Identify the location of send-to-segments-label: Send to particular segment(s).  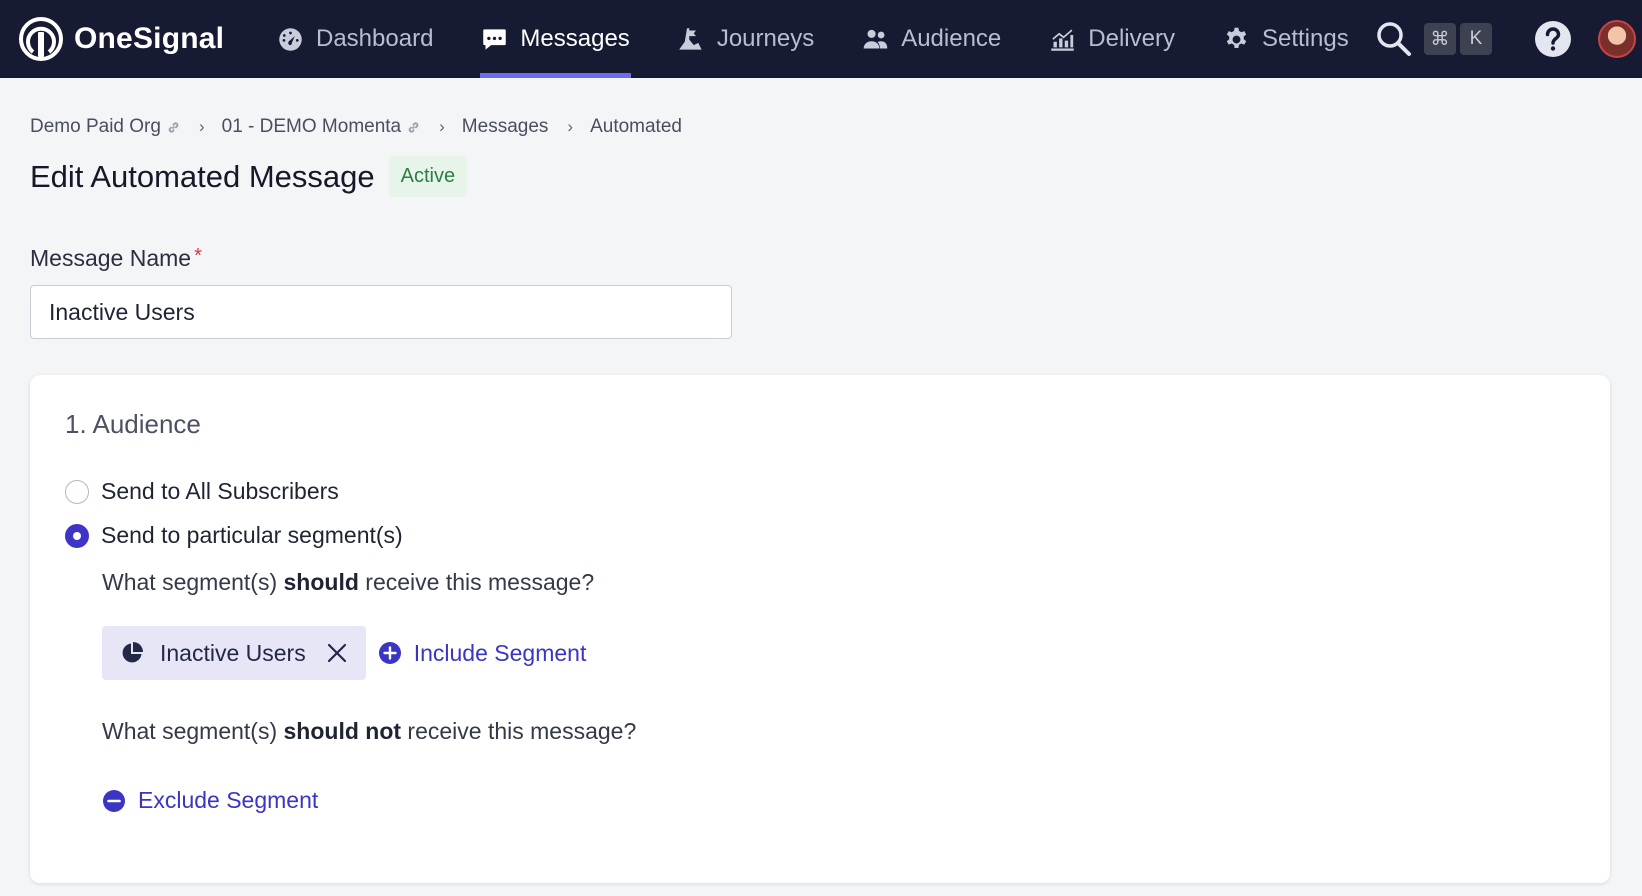
(252, 535).